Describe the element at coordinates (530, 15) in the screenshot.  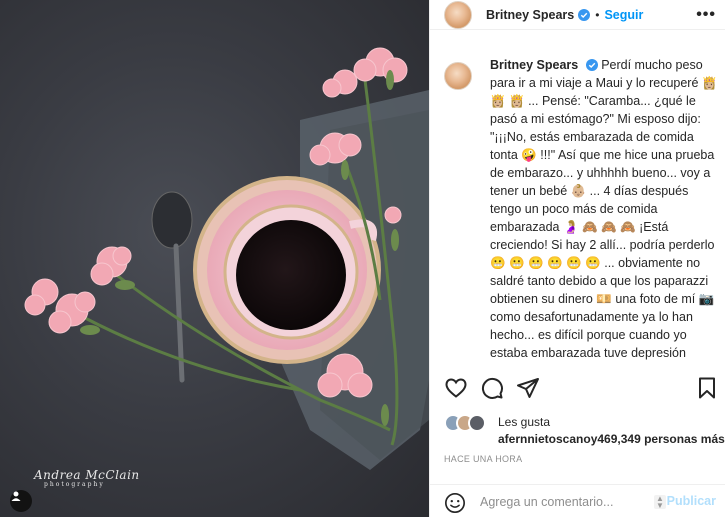
I see `author-username: Britney Spears` at that location.